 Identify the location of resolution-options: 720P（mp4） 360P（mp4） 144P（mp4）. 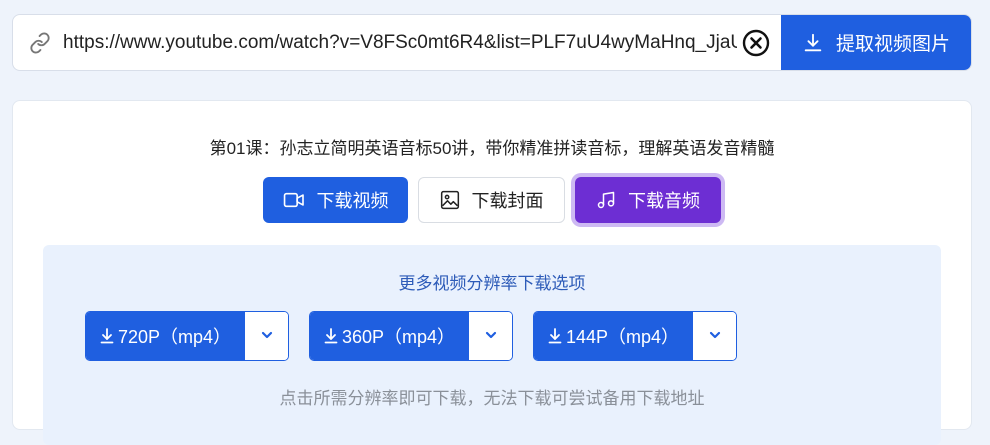
(411, 336).